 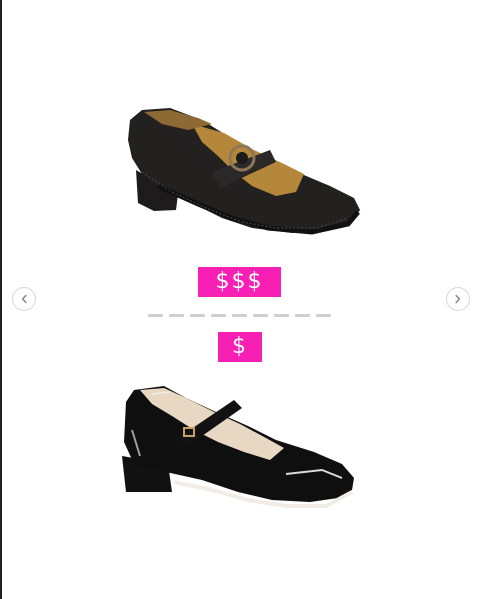 I want to click on carousel-indicators, so click(x=239, y=316).